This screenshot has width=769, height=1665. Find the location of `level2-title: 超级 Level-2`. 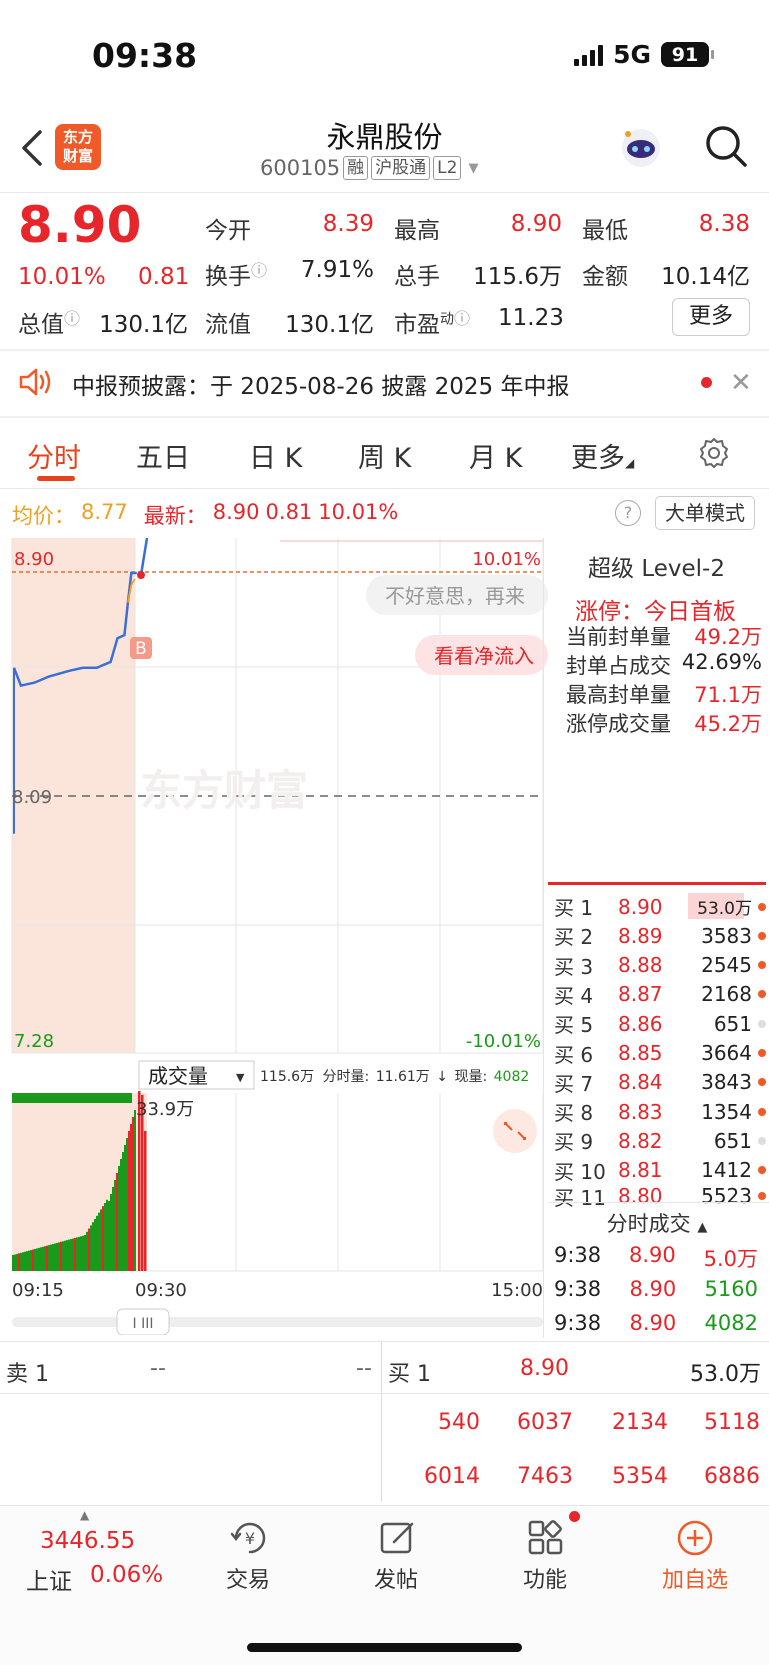

level2-title: 超级 Level-2 is located at coordinates (656, 566).